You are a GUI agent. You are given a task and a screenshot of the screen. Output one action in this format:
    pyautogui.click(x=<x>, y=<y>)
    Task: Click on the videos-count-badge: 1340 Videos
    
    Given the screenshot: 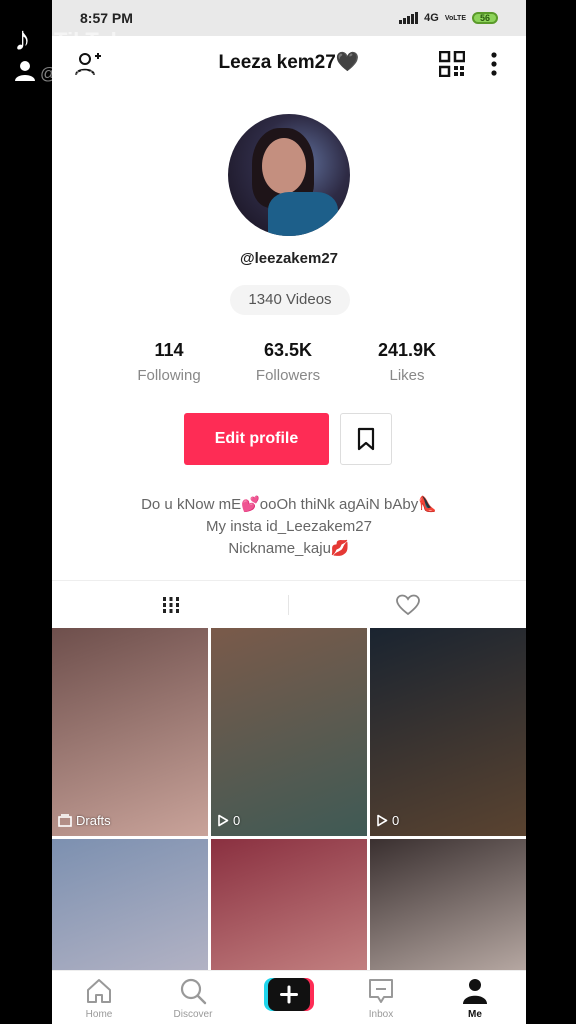 What is the action you would take?
    pyautogui.click(x=290, y=300)
    